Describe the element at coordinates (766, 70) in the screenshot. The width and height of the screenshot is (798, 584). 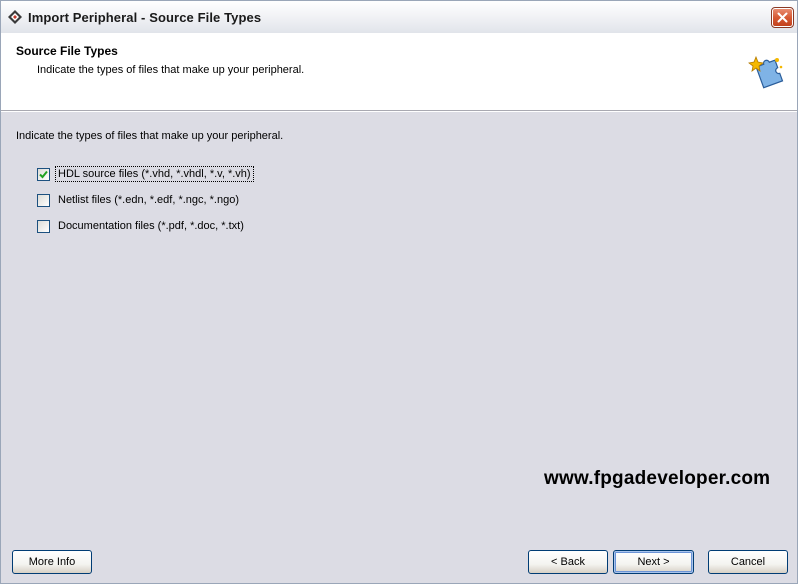
I see `wizard-puzzle-icon` at that location.